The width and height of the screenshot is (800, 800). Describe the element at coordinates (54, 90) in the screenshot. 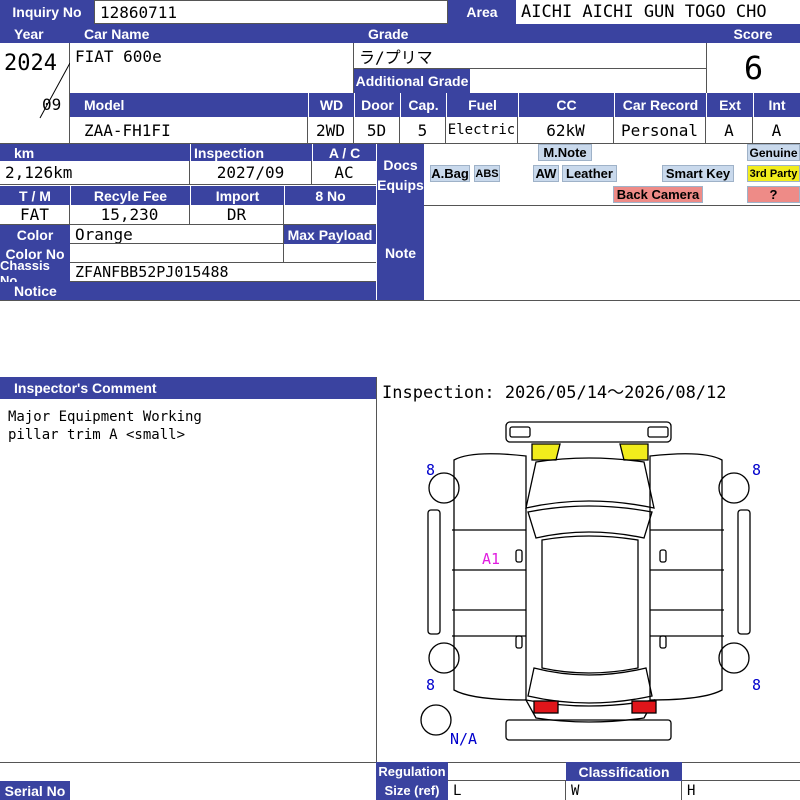

I see `year-divider-icon` at that location.